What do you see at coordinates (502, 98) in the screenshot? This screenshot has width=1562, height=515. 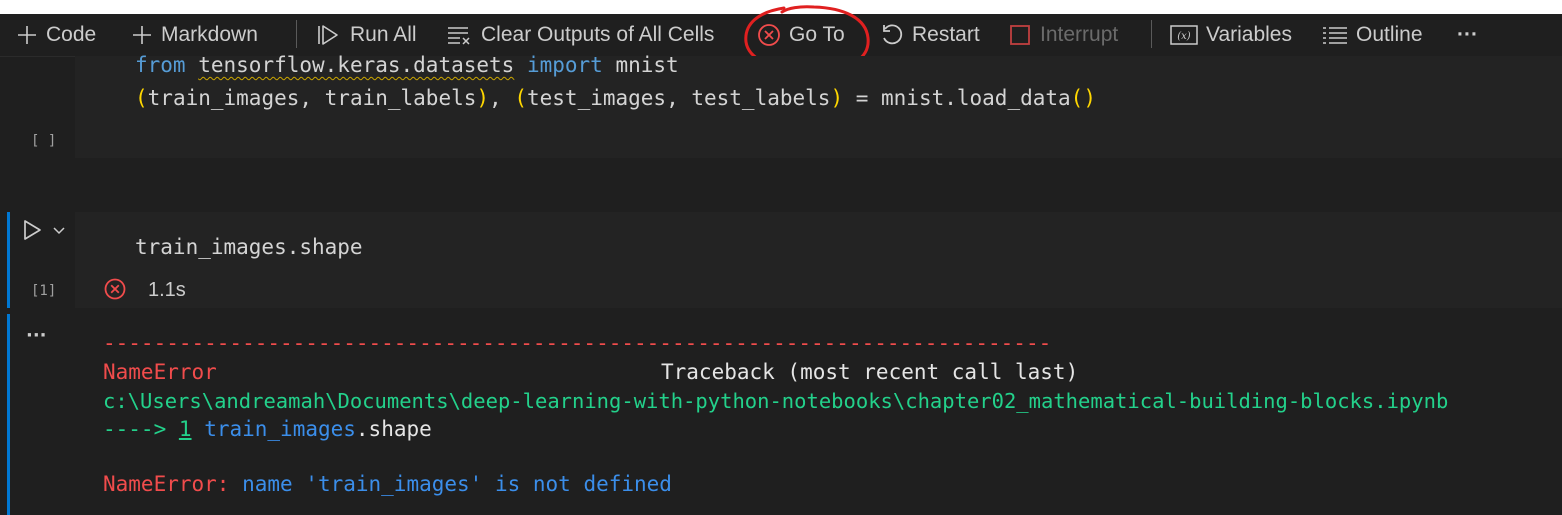 I see `code-text: ,` at bounding box center [502, 98].